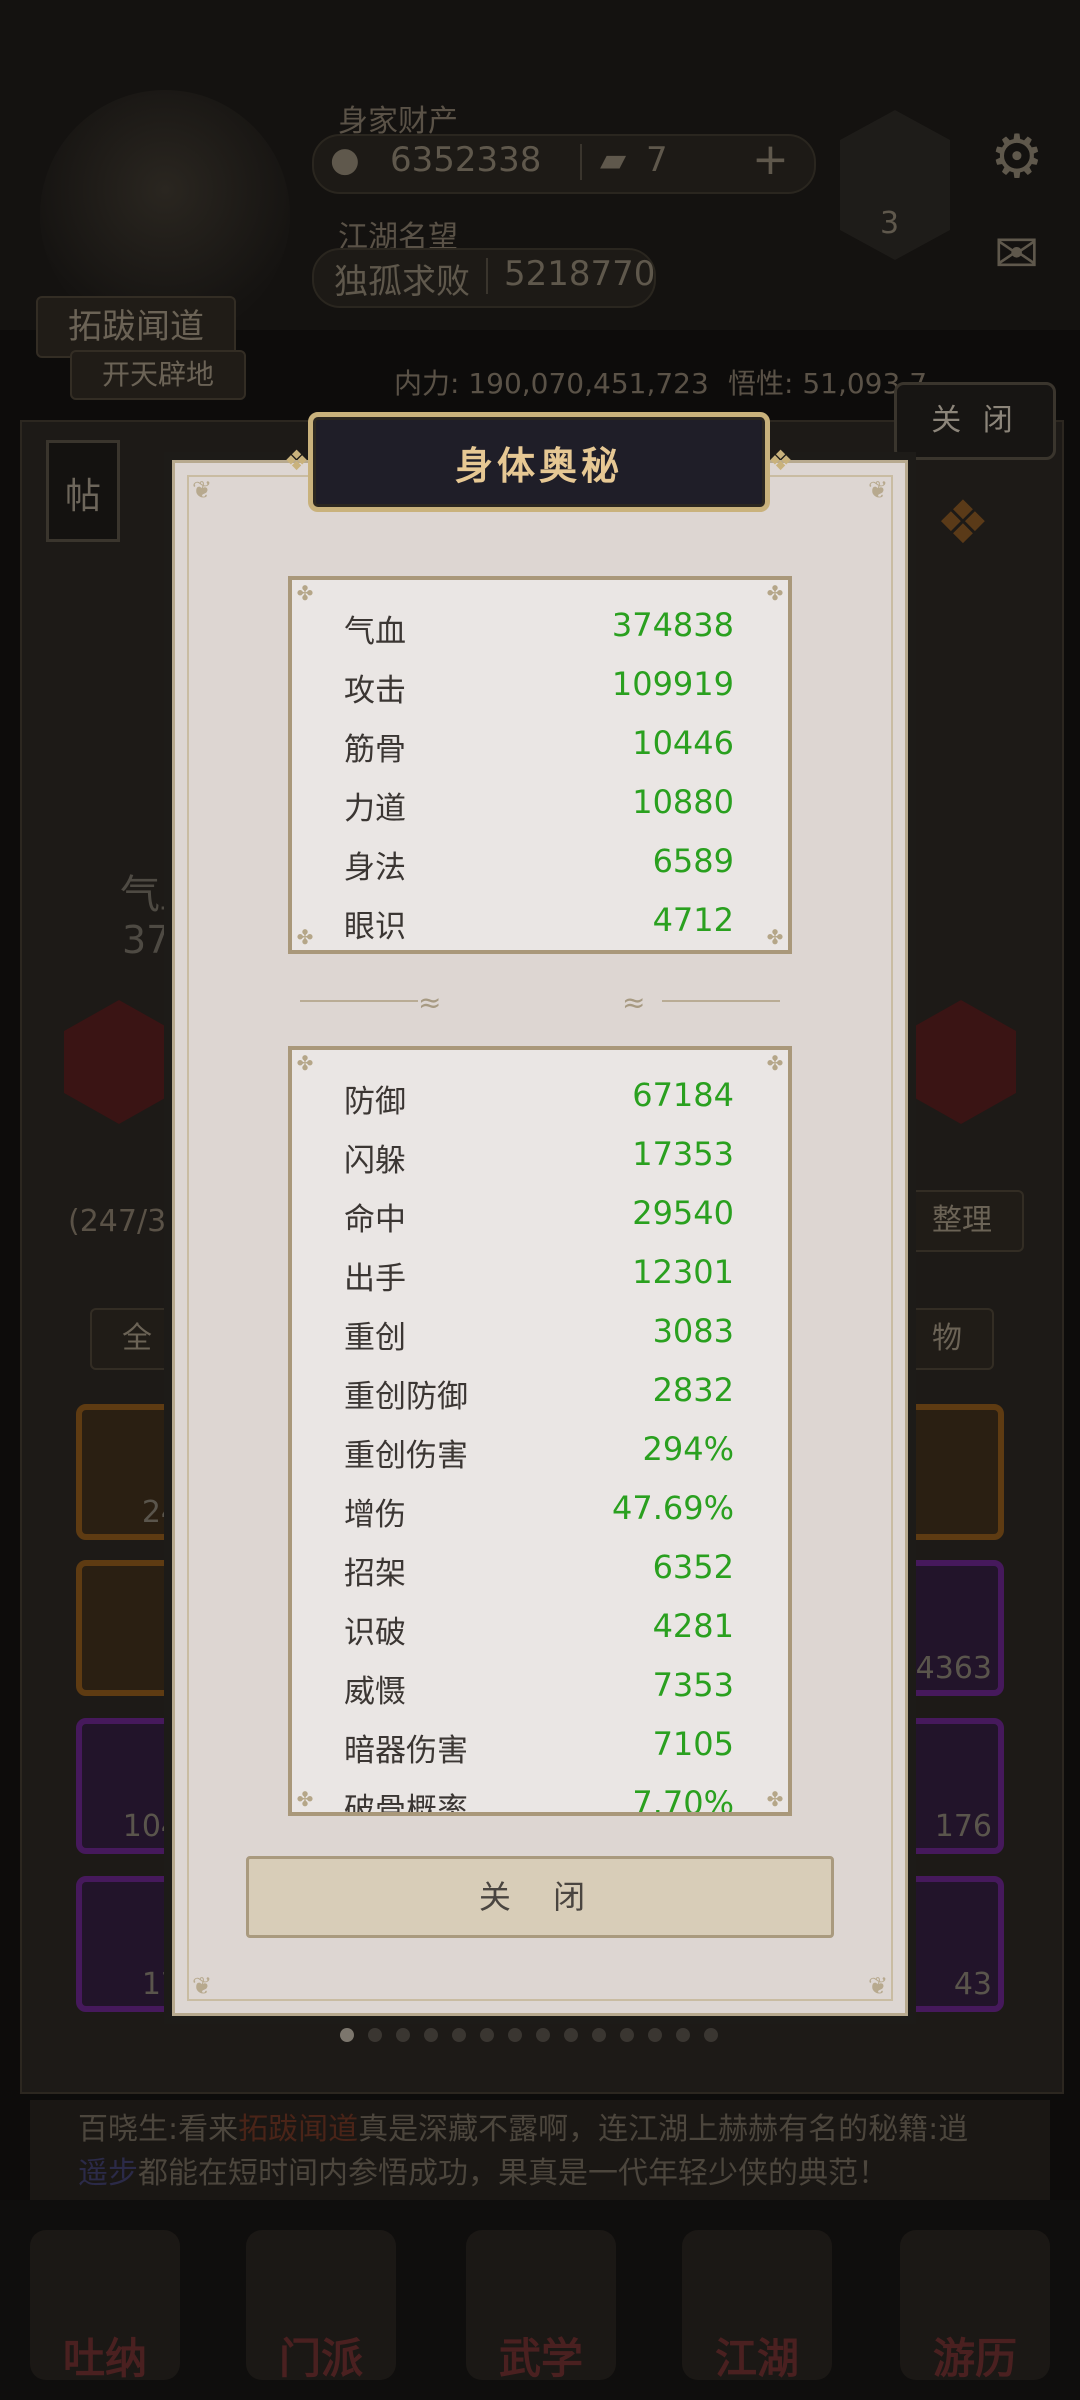 Image resolution: width=1080 pixels, height=2400 pixels. I want to click on background-close-button: 关 闭, so click(975, 421).